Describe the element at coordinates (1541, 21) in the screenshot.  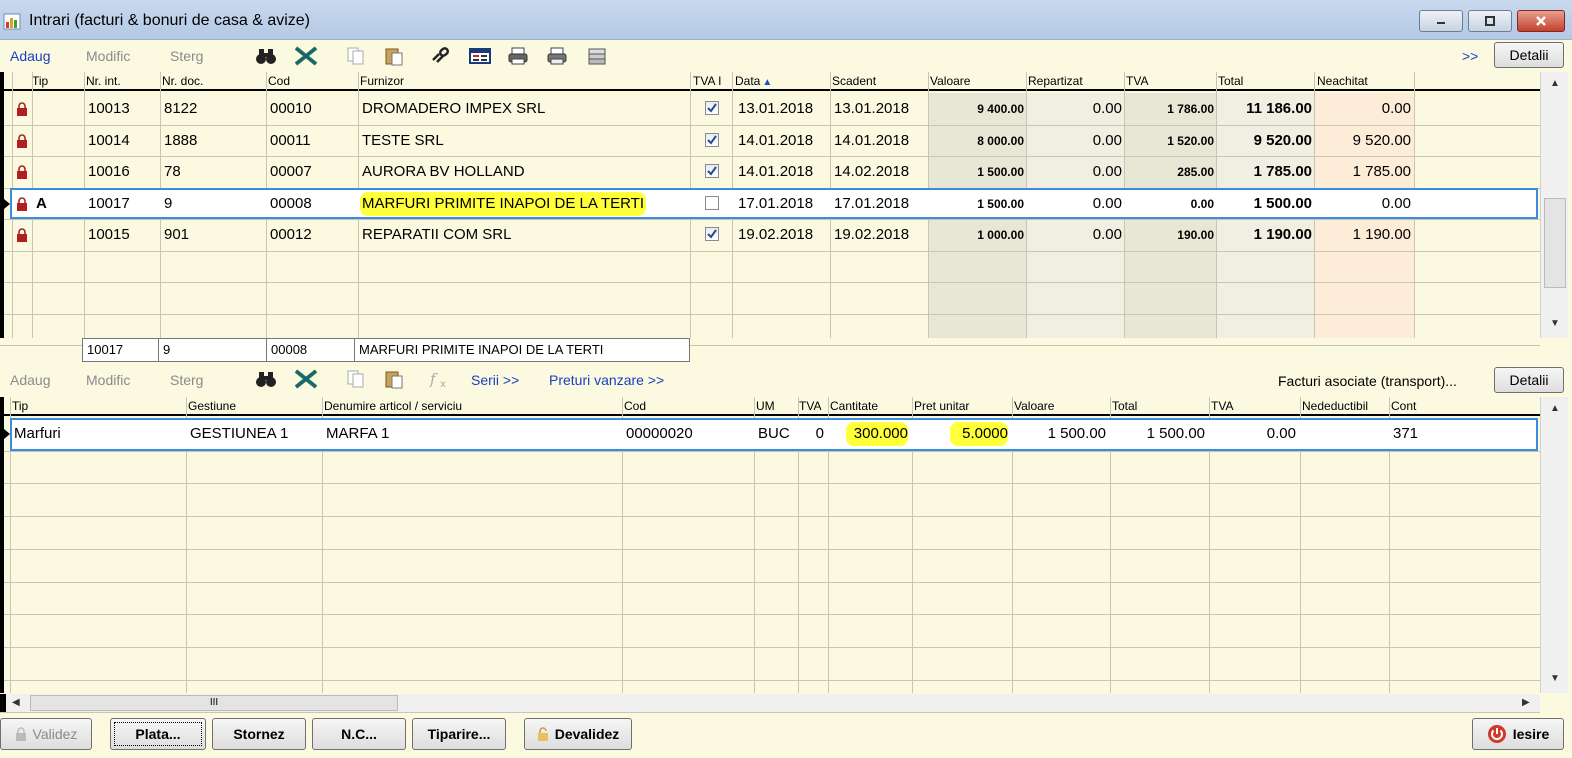
I see `close-button` at that location.